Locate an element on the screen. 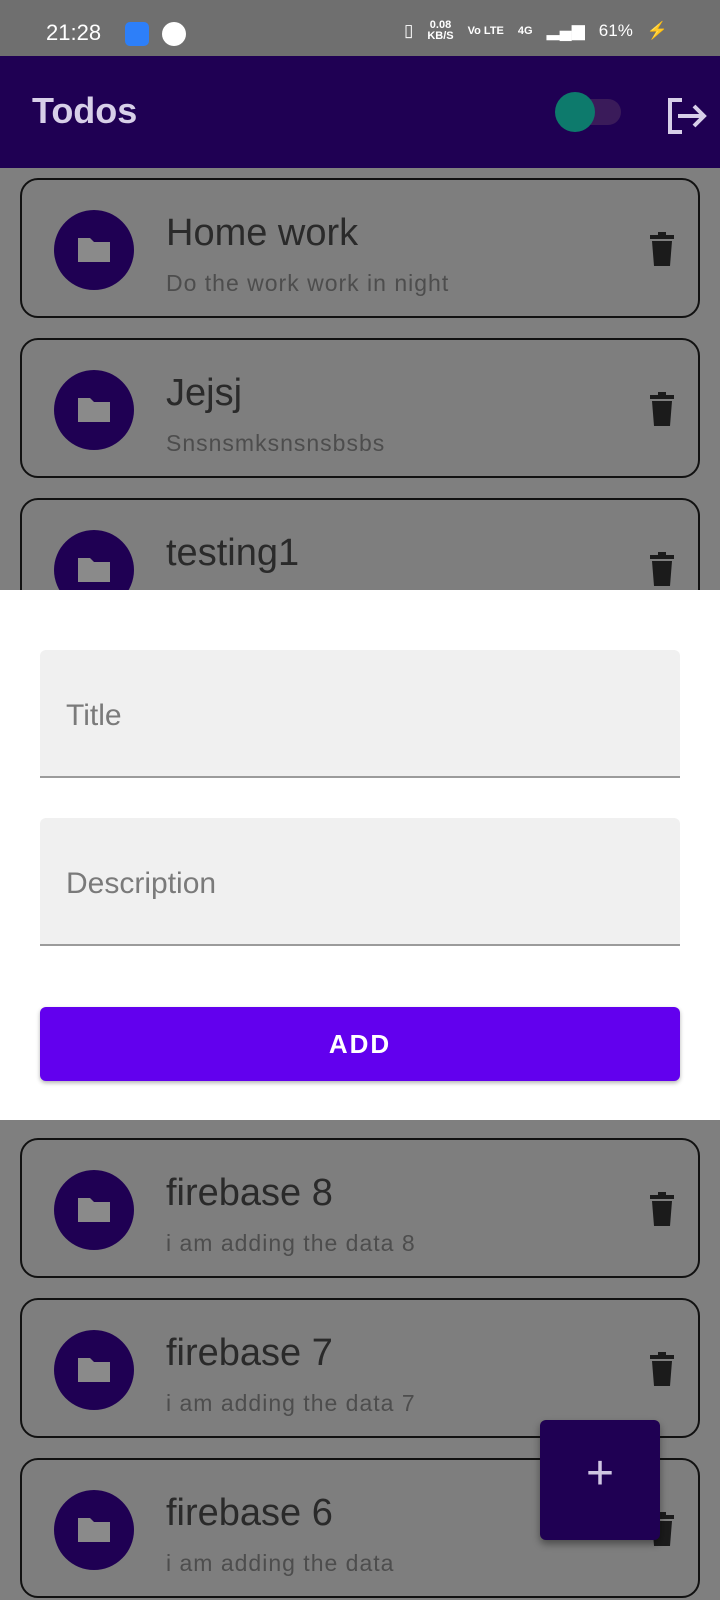  charging-icon: ⚡ is located at coordinates (657, 30).